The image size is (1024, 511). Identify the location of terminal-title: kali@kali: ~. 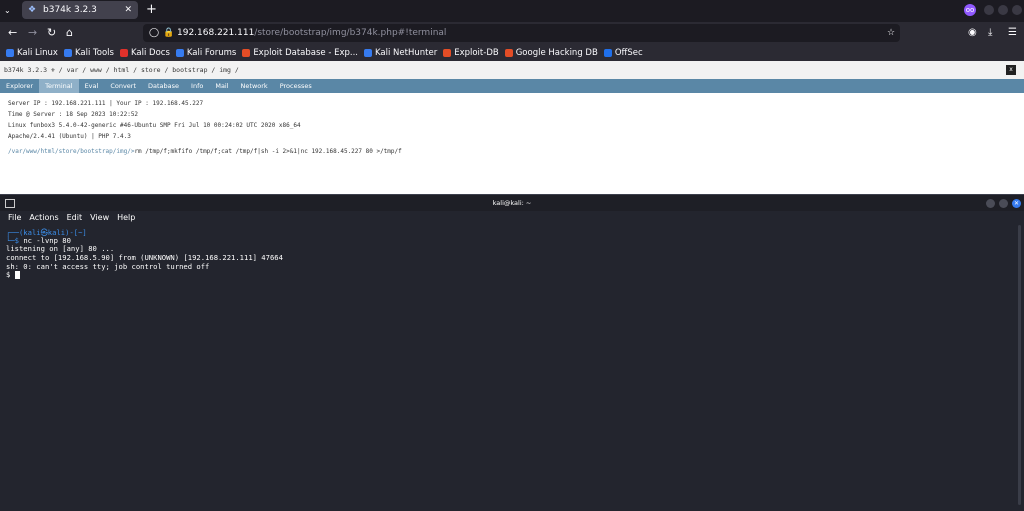
(512, 203).